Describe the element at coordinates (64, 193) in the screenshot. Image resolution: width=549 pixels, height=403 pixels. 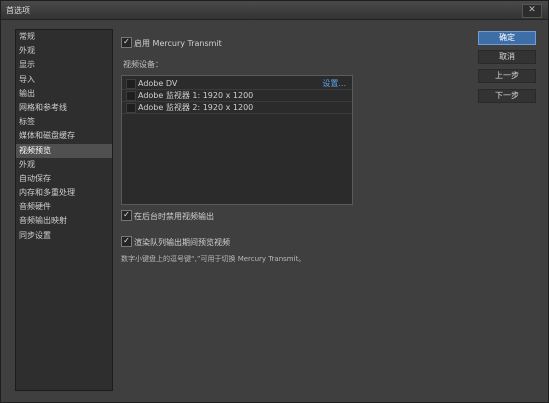
I see `category-item-memory: 内存和多重处理` at that location.